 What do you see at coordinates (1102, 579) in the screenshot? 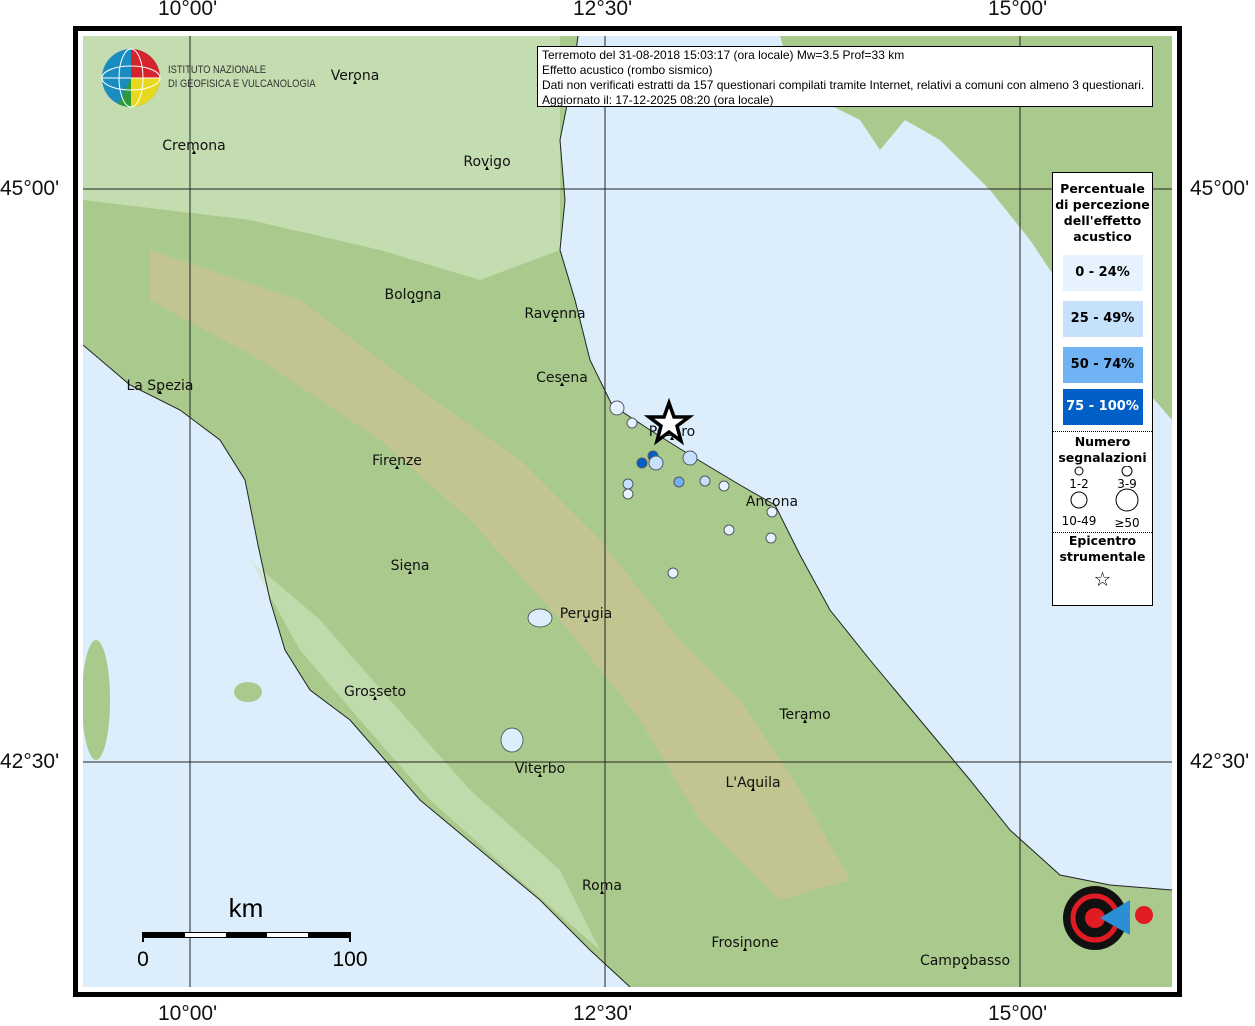
I see `star-icon: ☆` at bounding box center [1102, 579].